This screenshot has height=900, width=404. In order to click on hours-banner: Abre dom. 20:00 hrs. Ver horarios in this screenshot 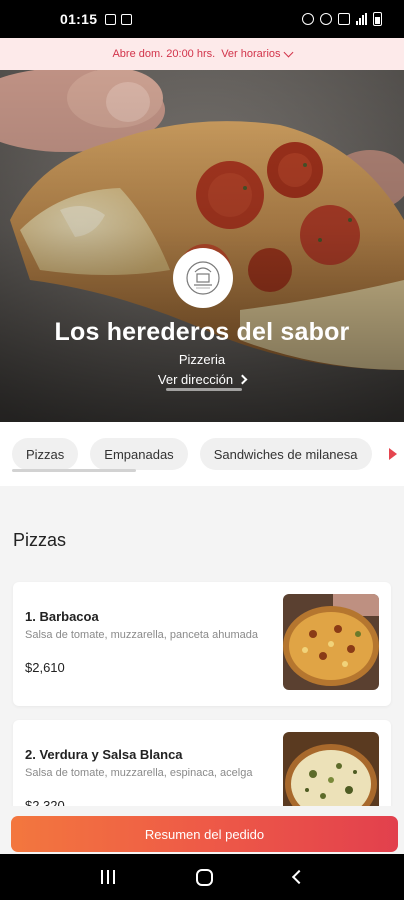, I will do `click(202, 54)`.